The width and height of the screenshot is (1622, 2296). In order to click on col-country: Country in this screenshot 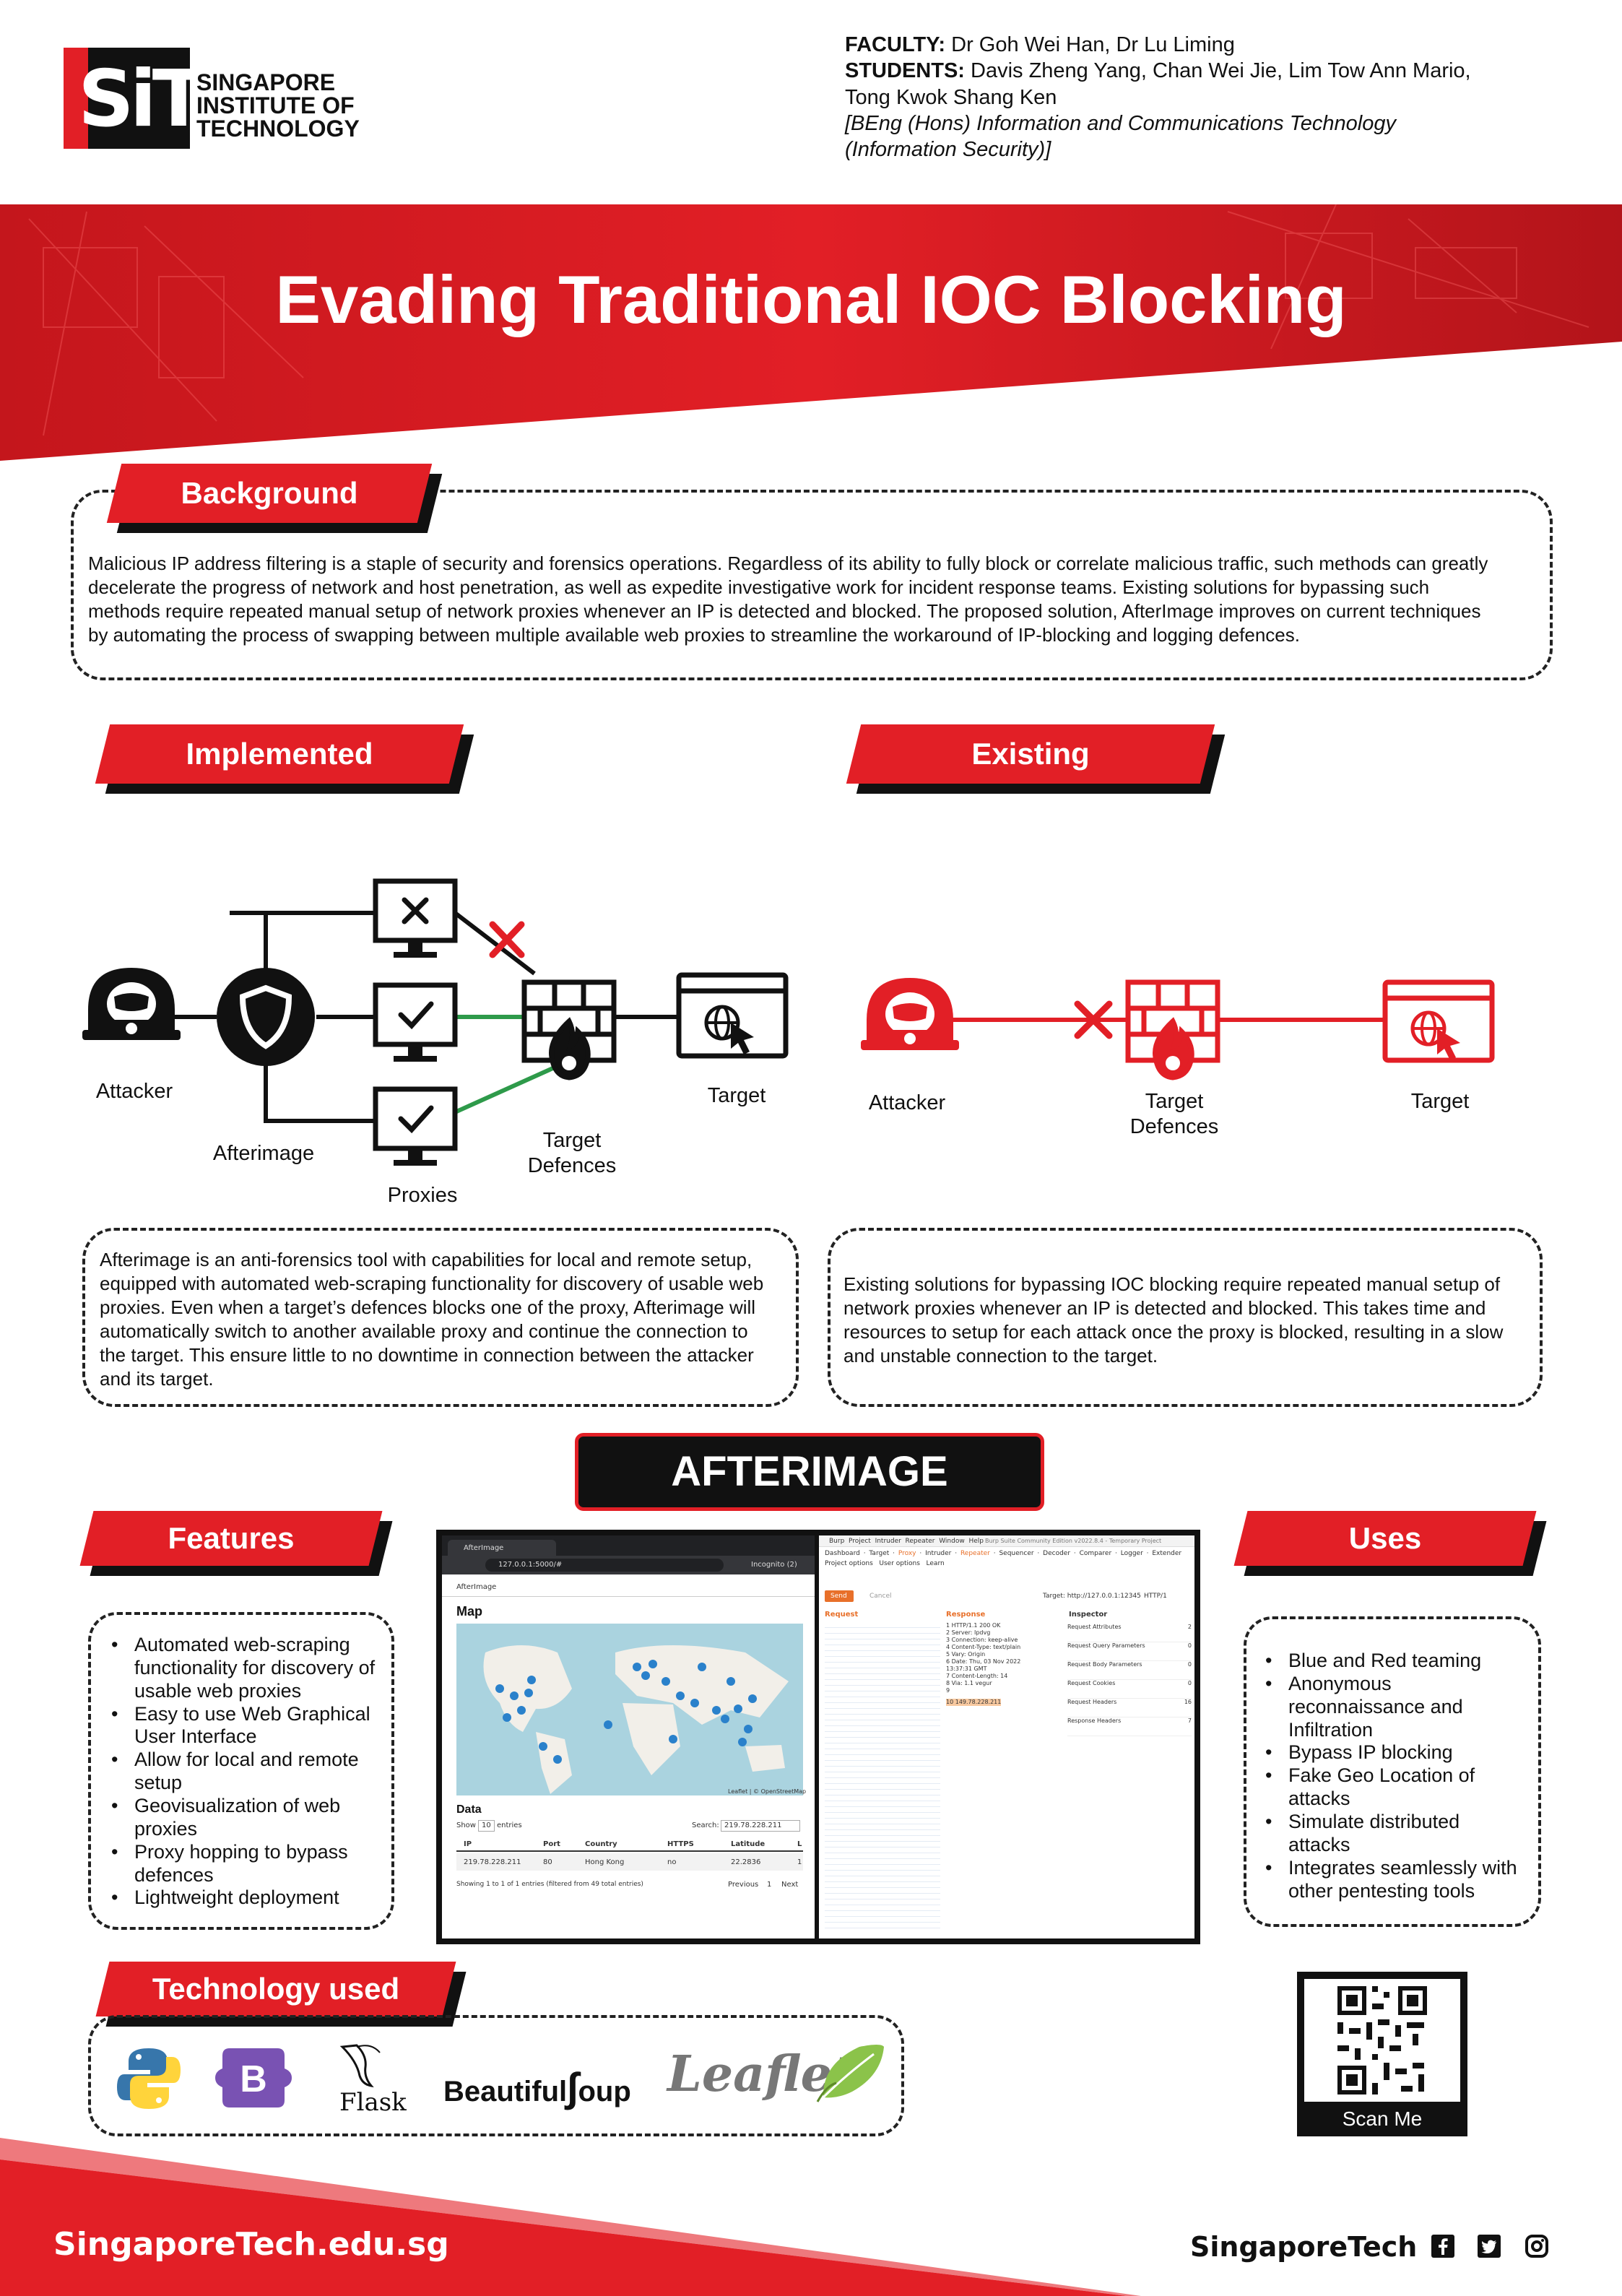, I will do `click(601, 1844)`.